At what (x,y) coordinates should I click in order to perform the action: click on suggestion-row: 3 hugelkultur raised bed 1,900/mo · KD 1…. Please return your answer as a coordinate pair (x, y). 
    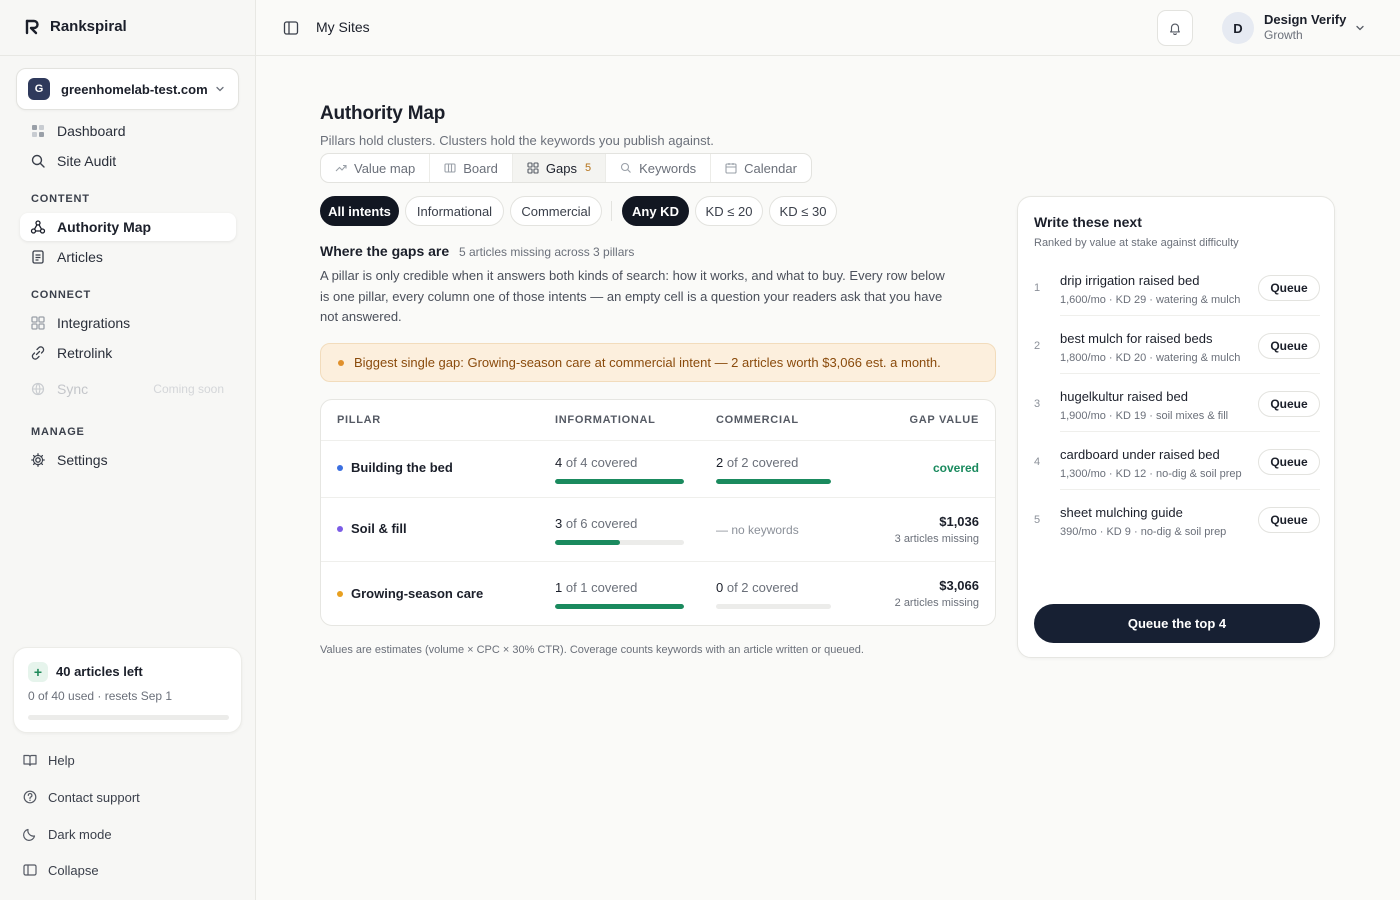
    Looking at the image, I should click on (1177, 403).